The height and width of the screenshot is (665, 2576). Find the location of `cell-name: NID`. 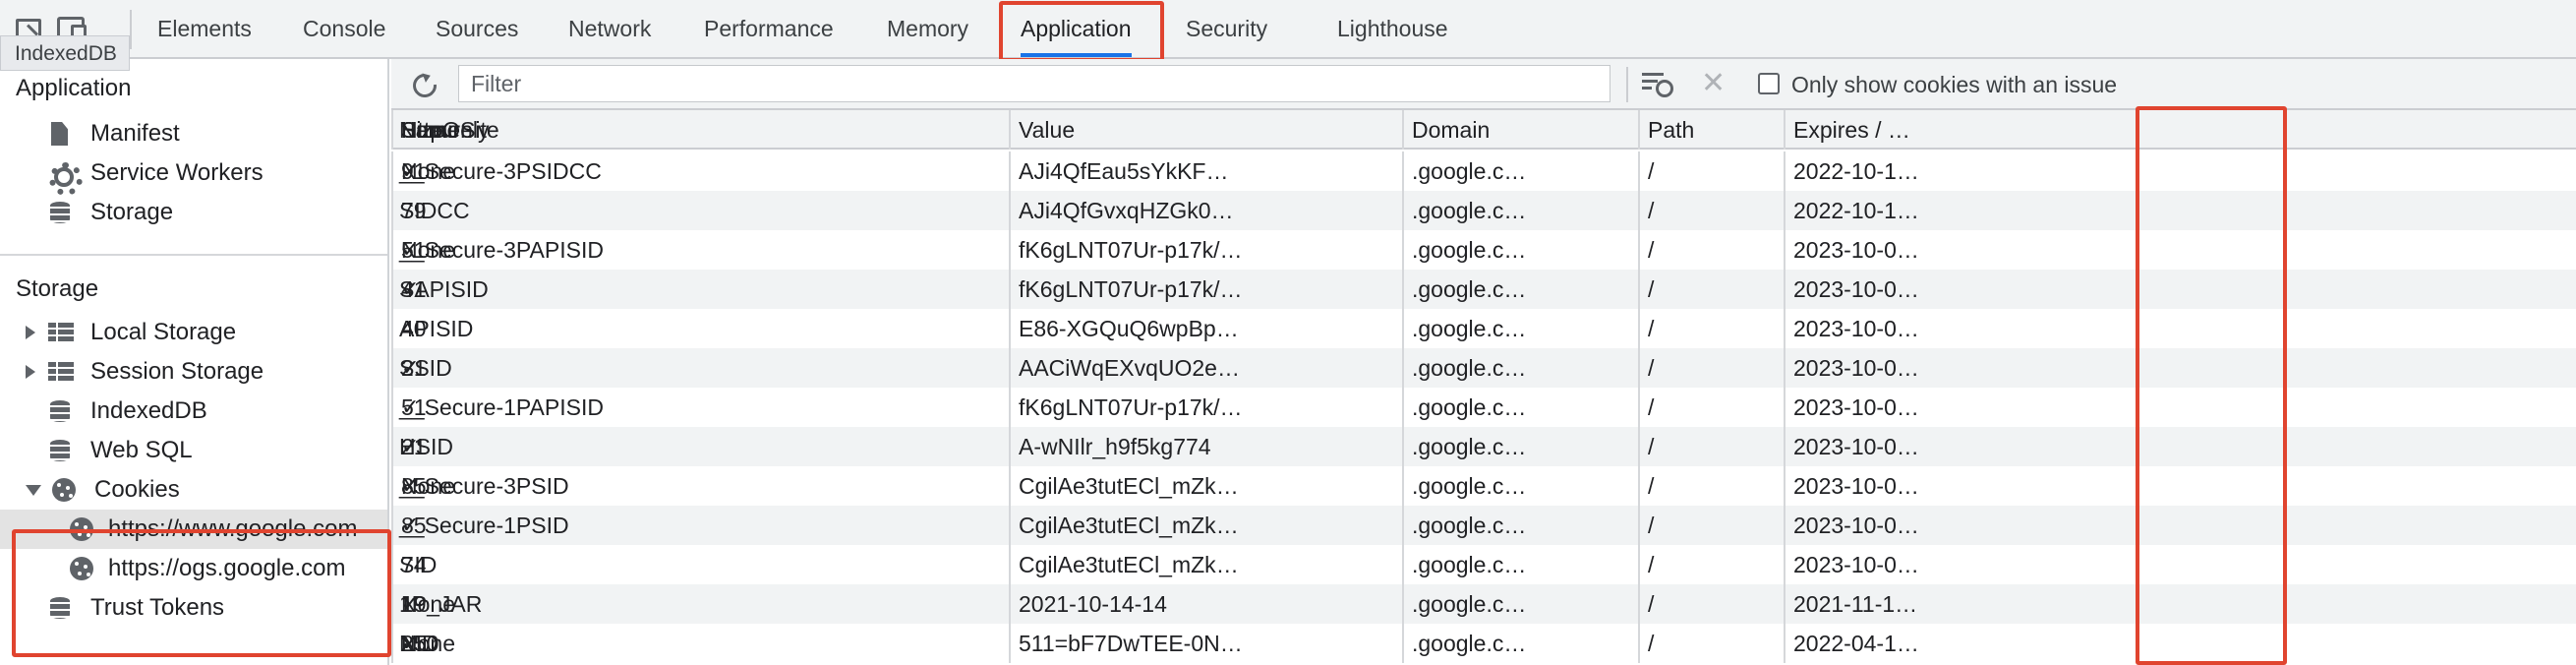

cell-name: NID is located at coordinates (419, 643).